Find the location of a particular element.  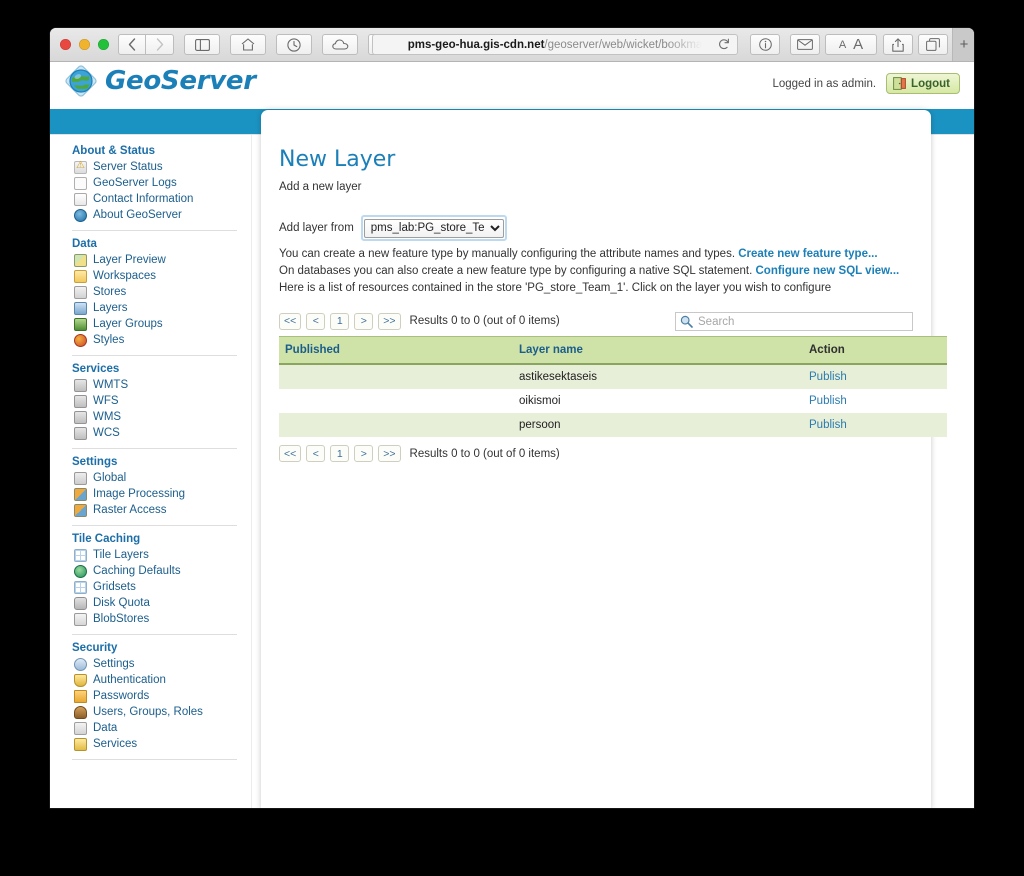

forward-icon is located at coordinates (160, 44).